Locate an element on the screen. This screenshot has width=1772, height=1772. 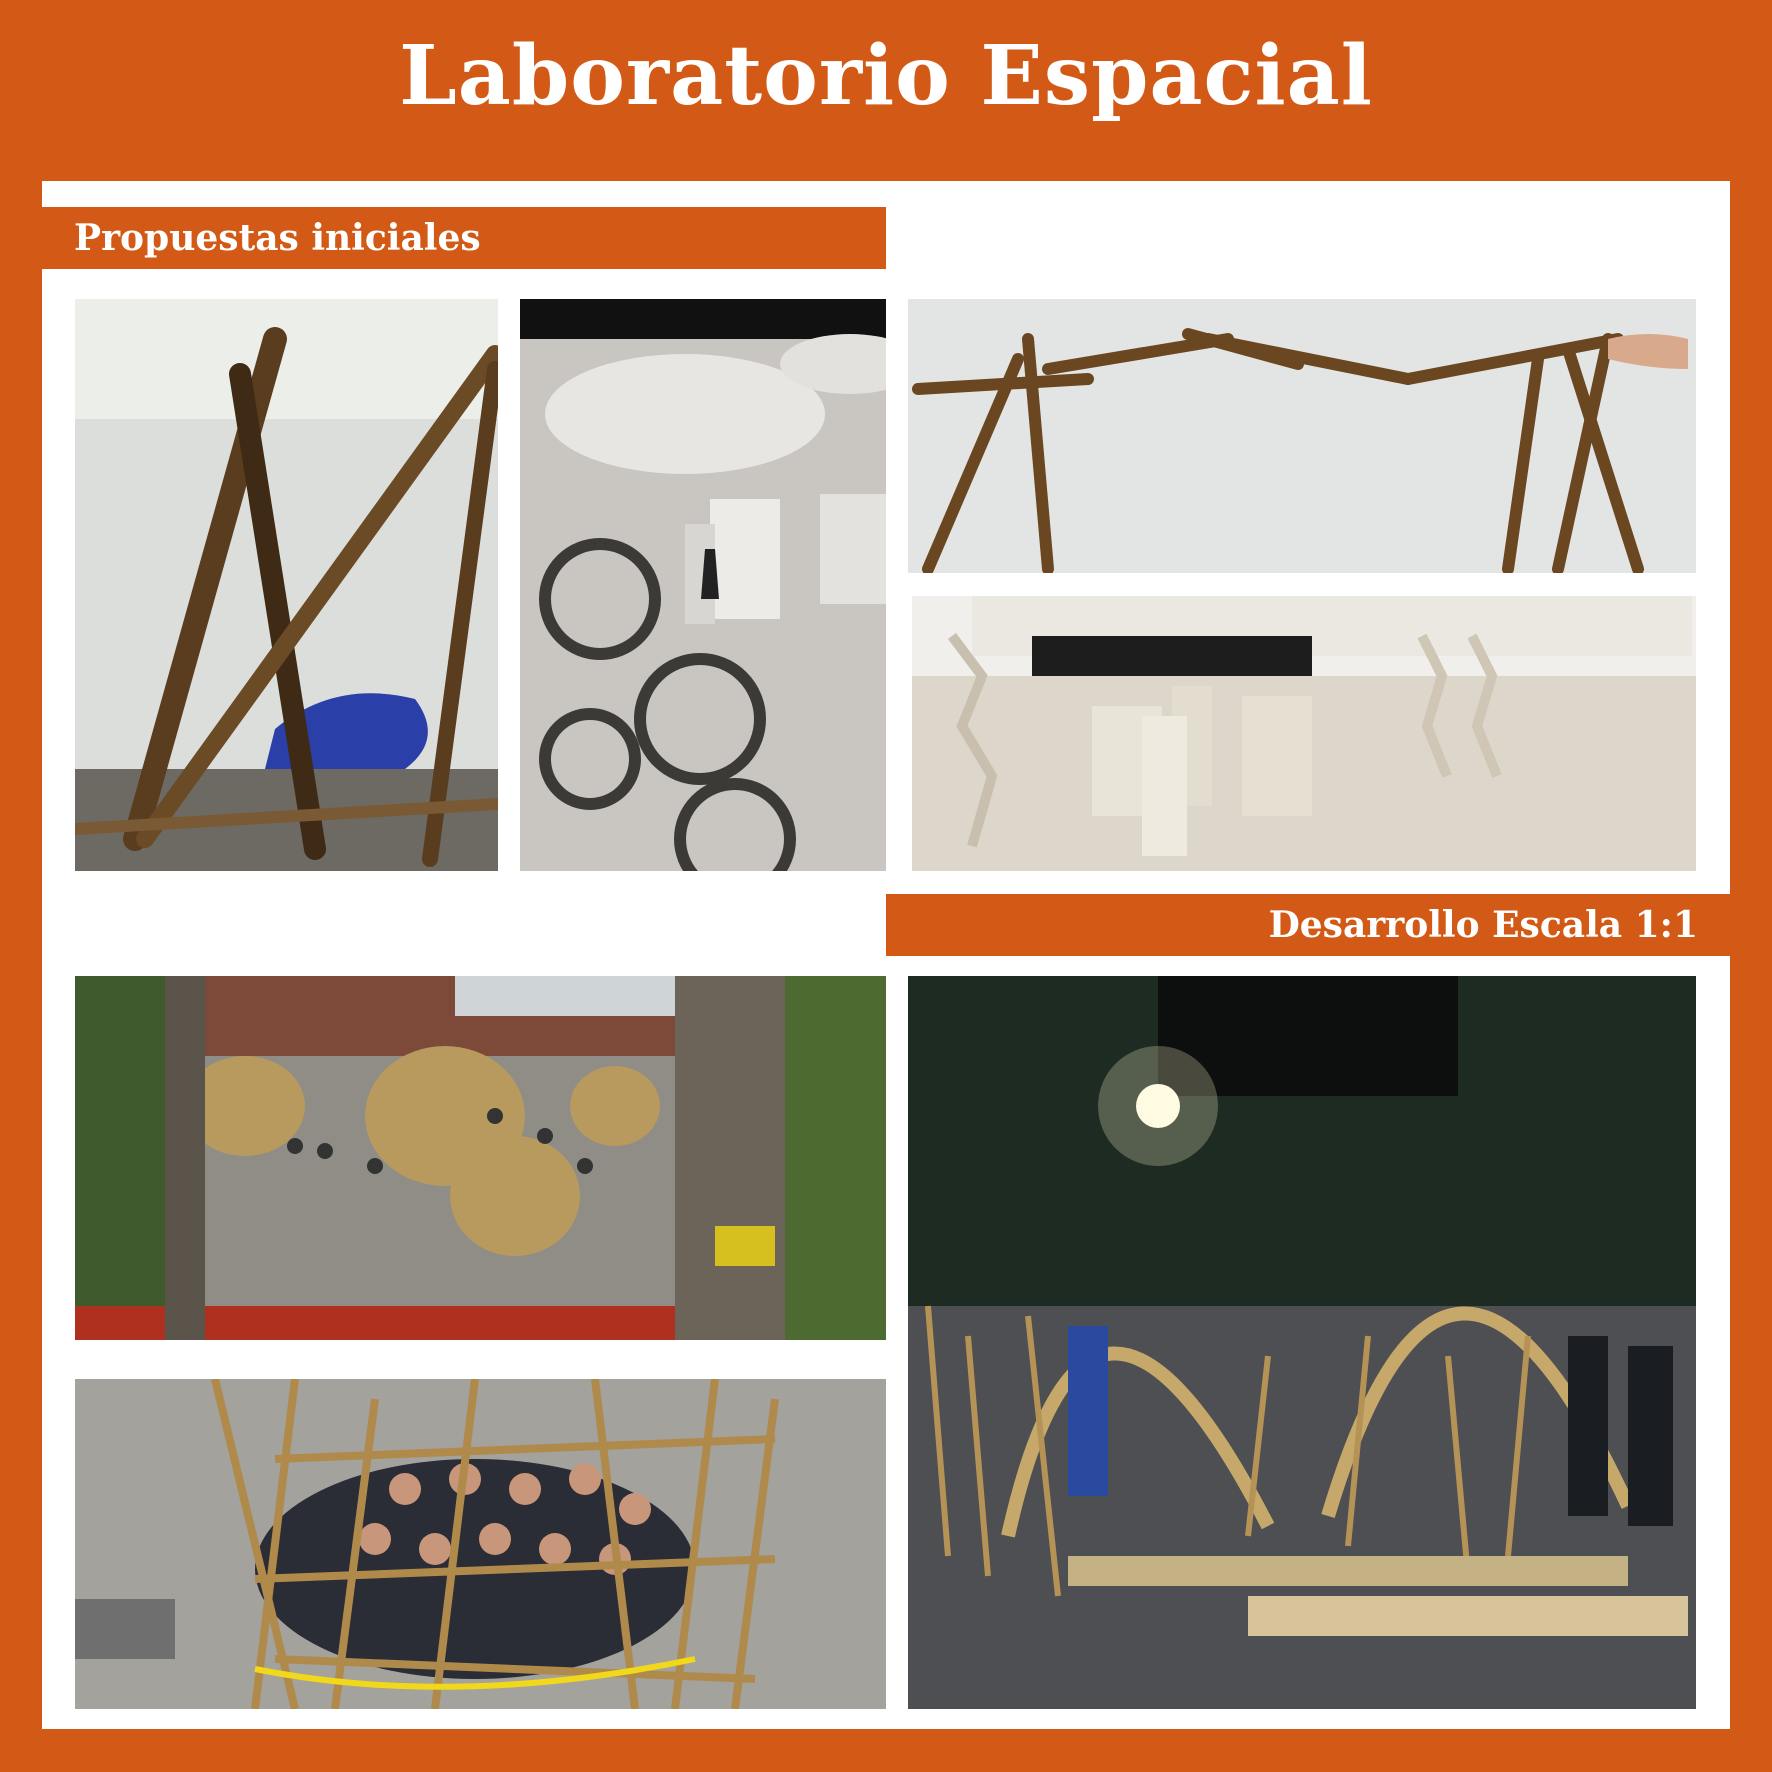
photo-folded-columns-model is located at coordinates (1304, 733).